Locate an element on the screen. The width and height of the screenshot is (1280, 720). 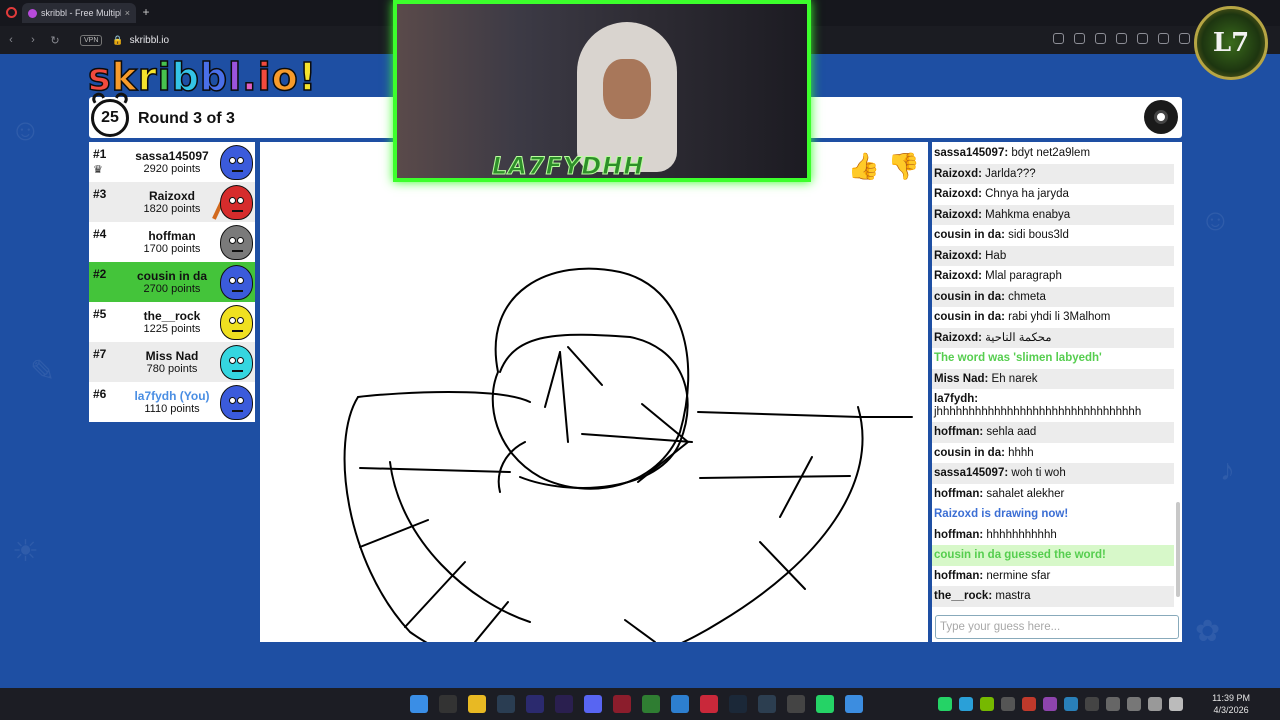
windows-start-icon is located at coordinates (419, 704).